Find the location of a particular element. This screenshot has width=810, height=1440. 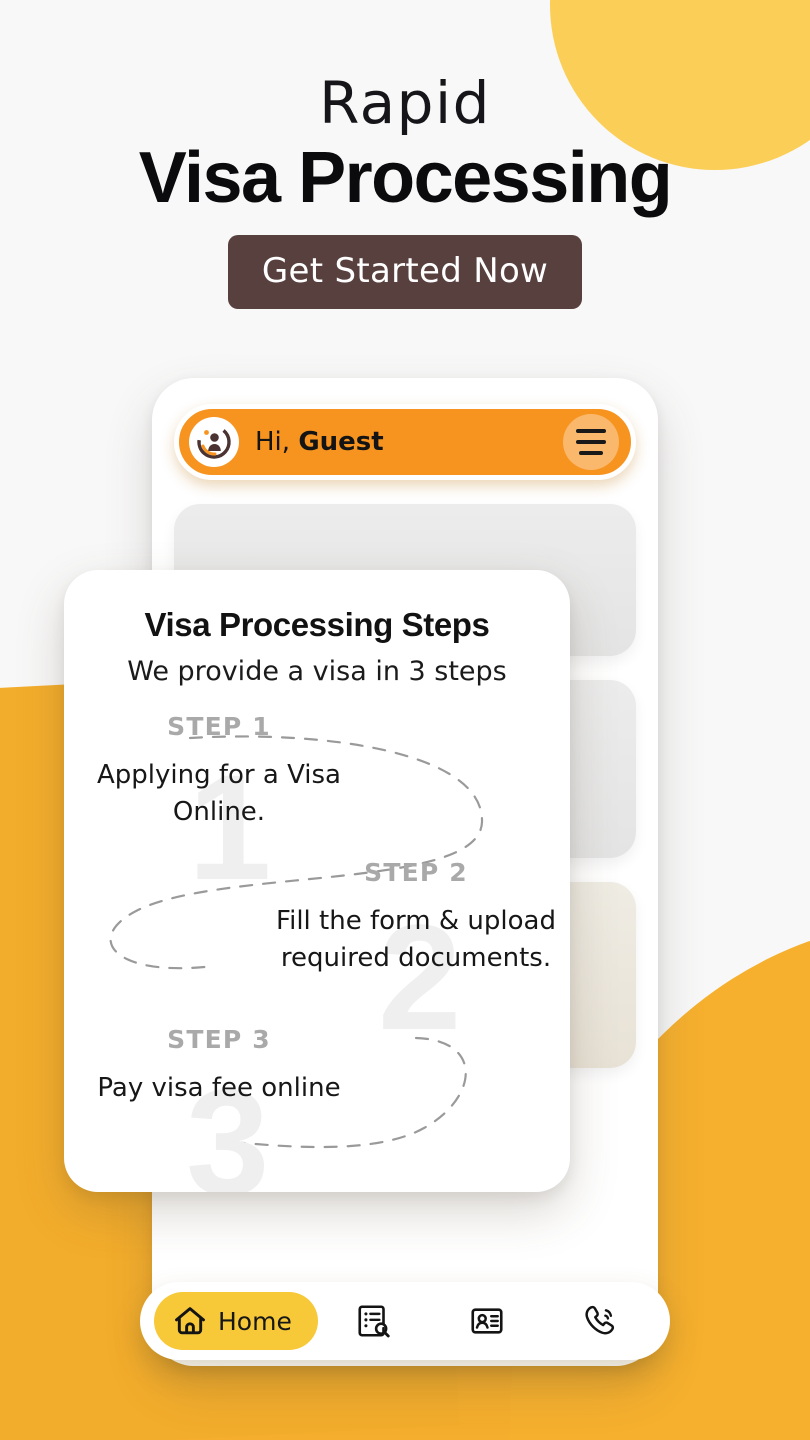

get-started-button: Get Started Now is located at coordinates (405, 271).